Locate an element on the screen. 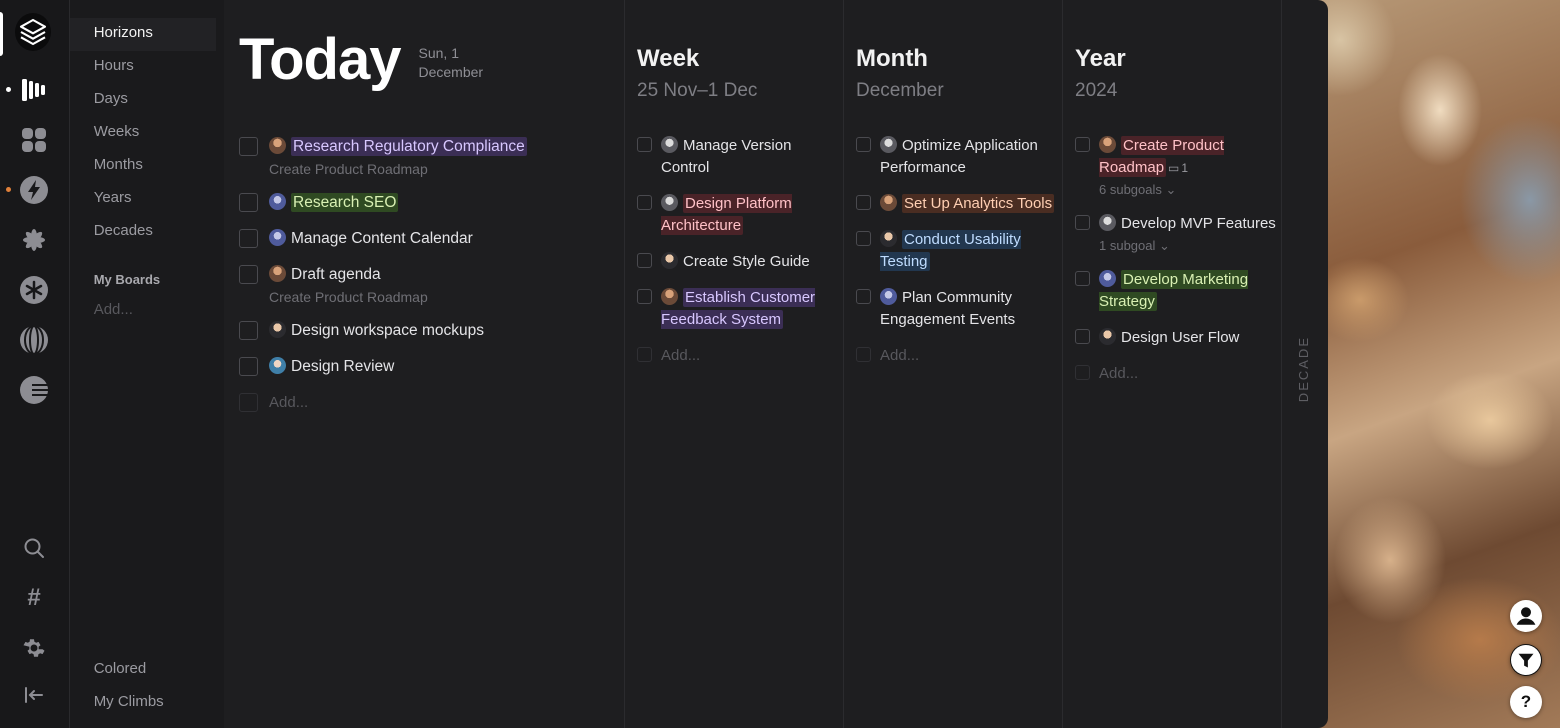  task-title: Design workspace mockups is located at coordinates (387, 330).